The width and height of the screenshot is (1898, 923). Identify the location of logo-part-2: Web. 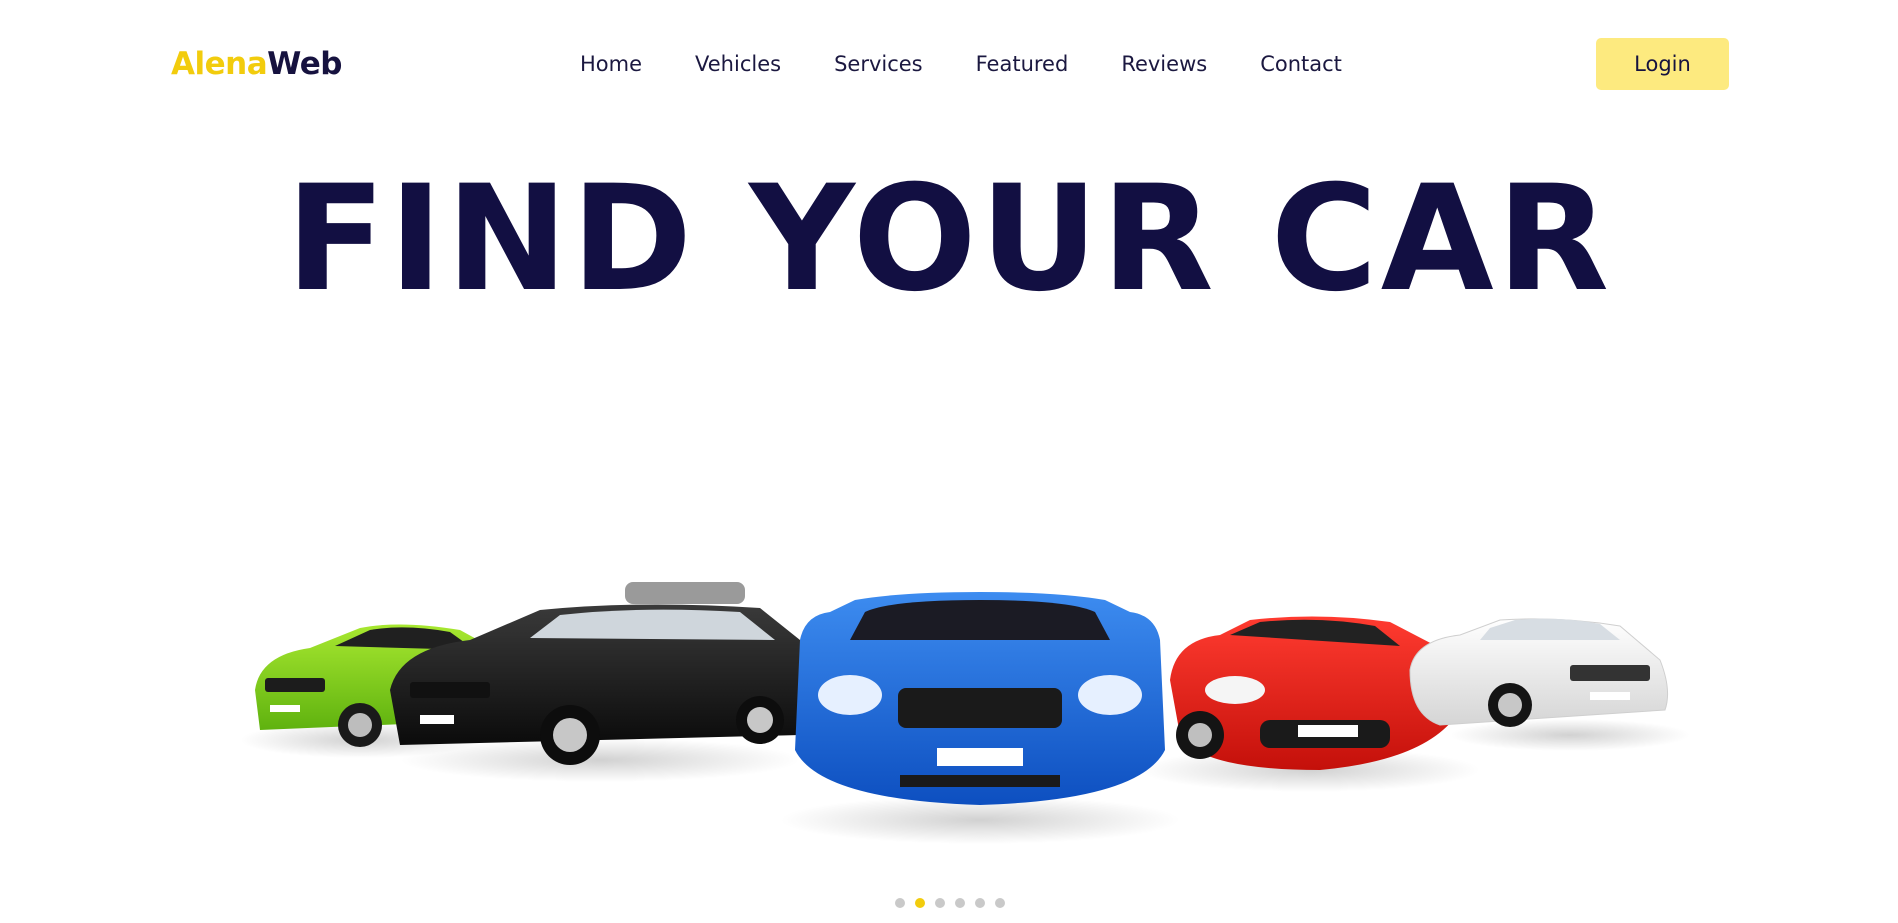
(304, 64).